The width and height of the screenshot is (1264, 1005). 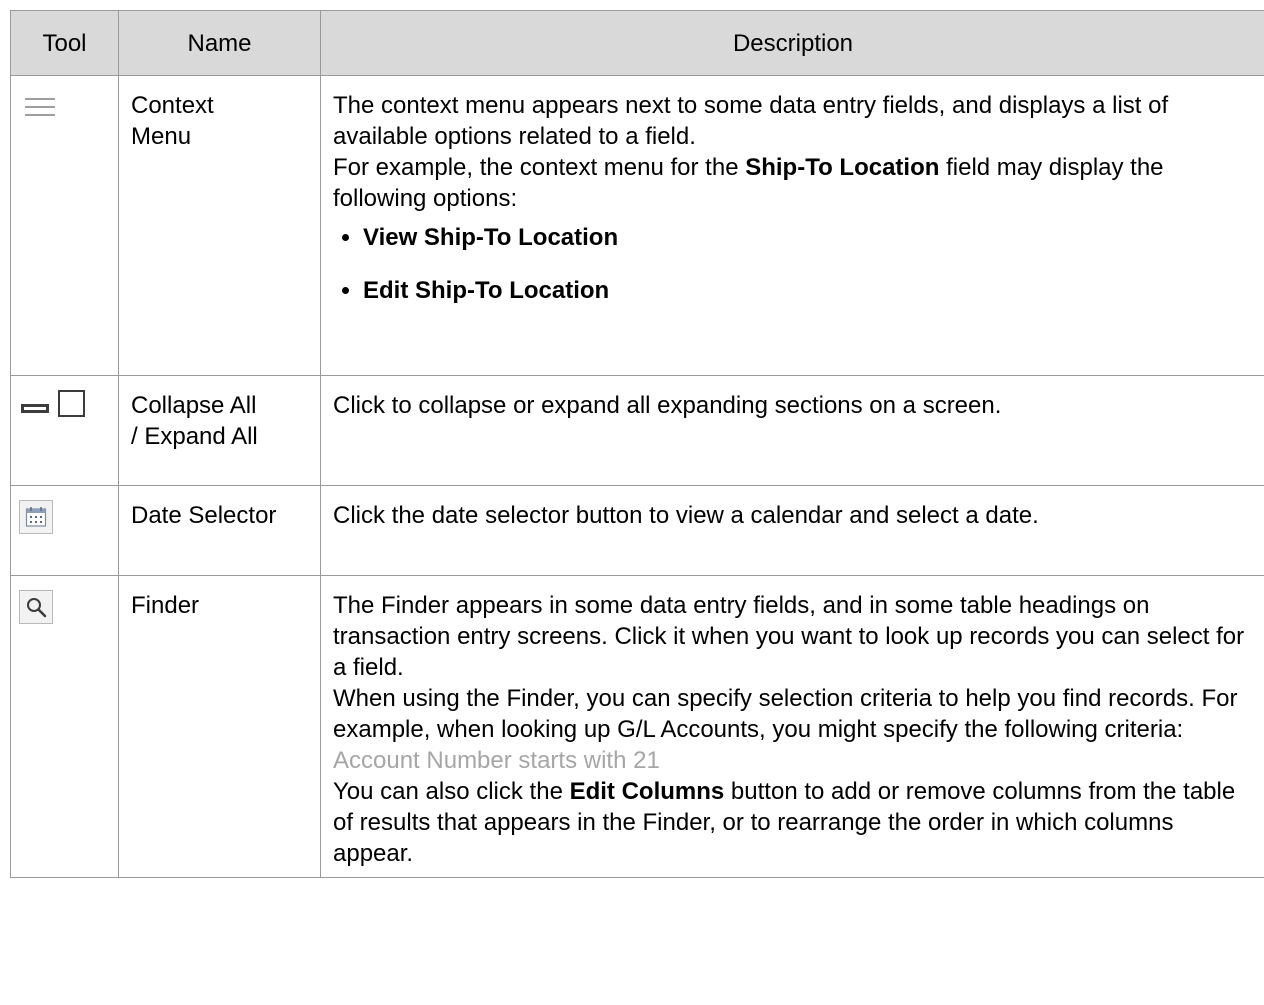 I want to click on field-name: Ship-To Location, so click(x=842, y=167).